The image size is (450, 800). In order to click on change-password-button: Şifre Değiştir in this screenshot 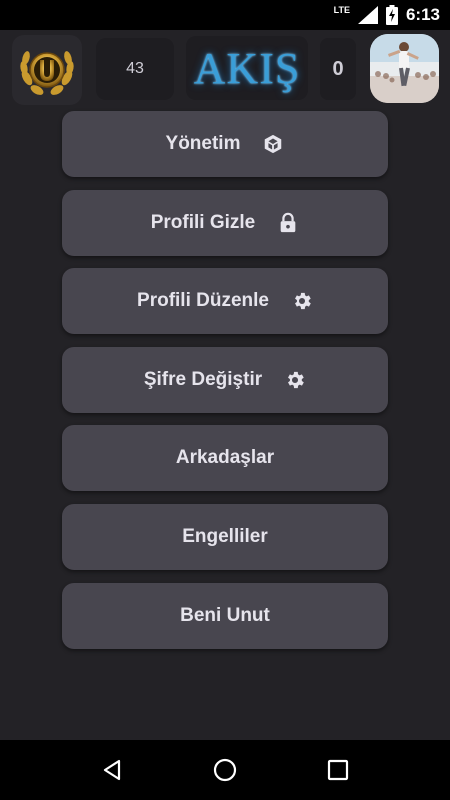, I will do `click(225, 379)`.